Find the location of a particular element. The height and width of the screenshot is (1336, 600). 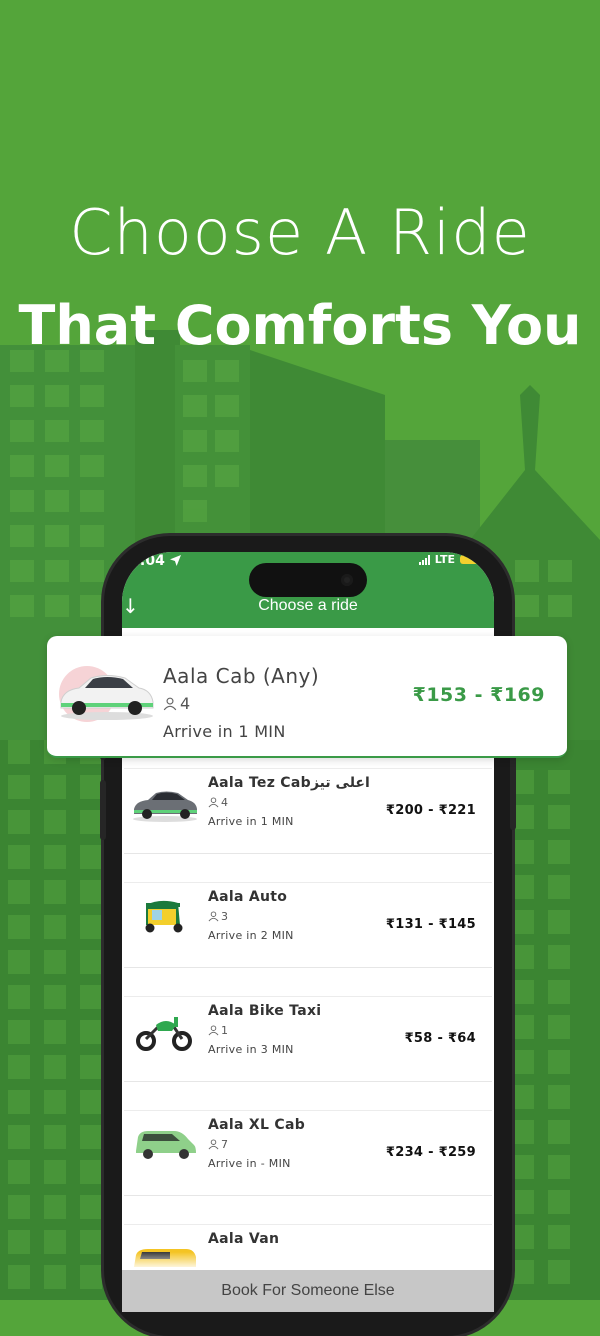

headline-line-1: Choose A Ride is located at coordinates (300, 232).